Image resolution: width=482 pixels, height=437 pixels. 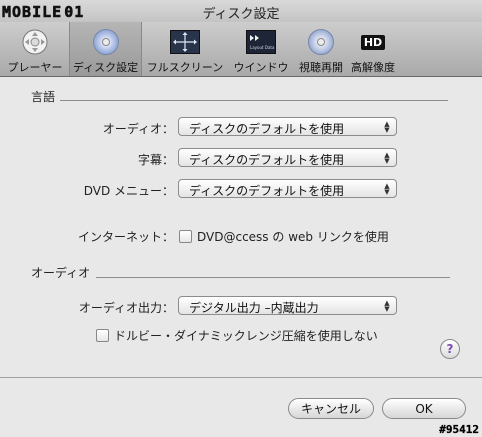 I want to click on tab-window-label: ウインドウ, so click(x=261, y=67).